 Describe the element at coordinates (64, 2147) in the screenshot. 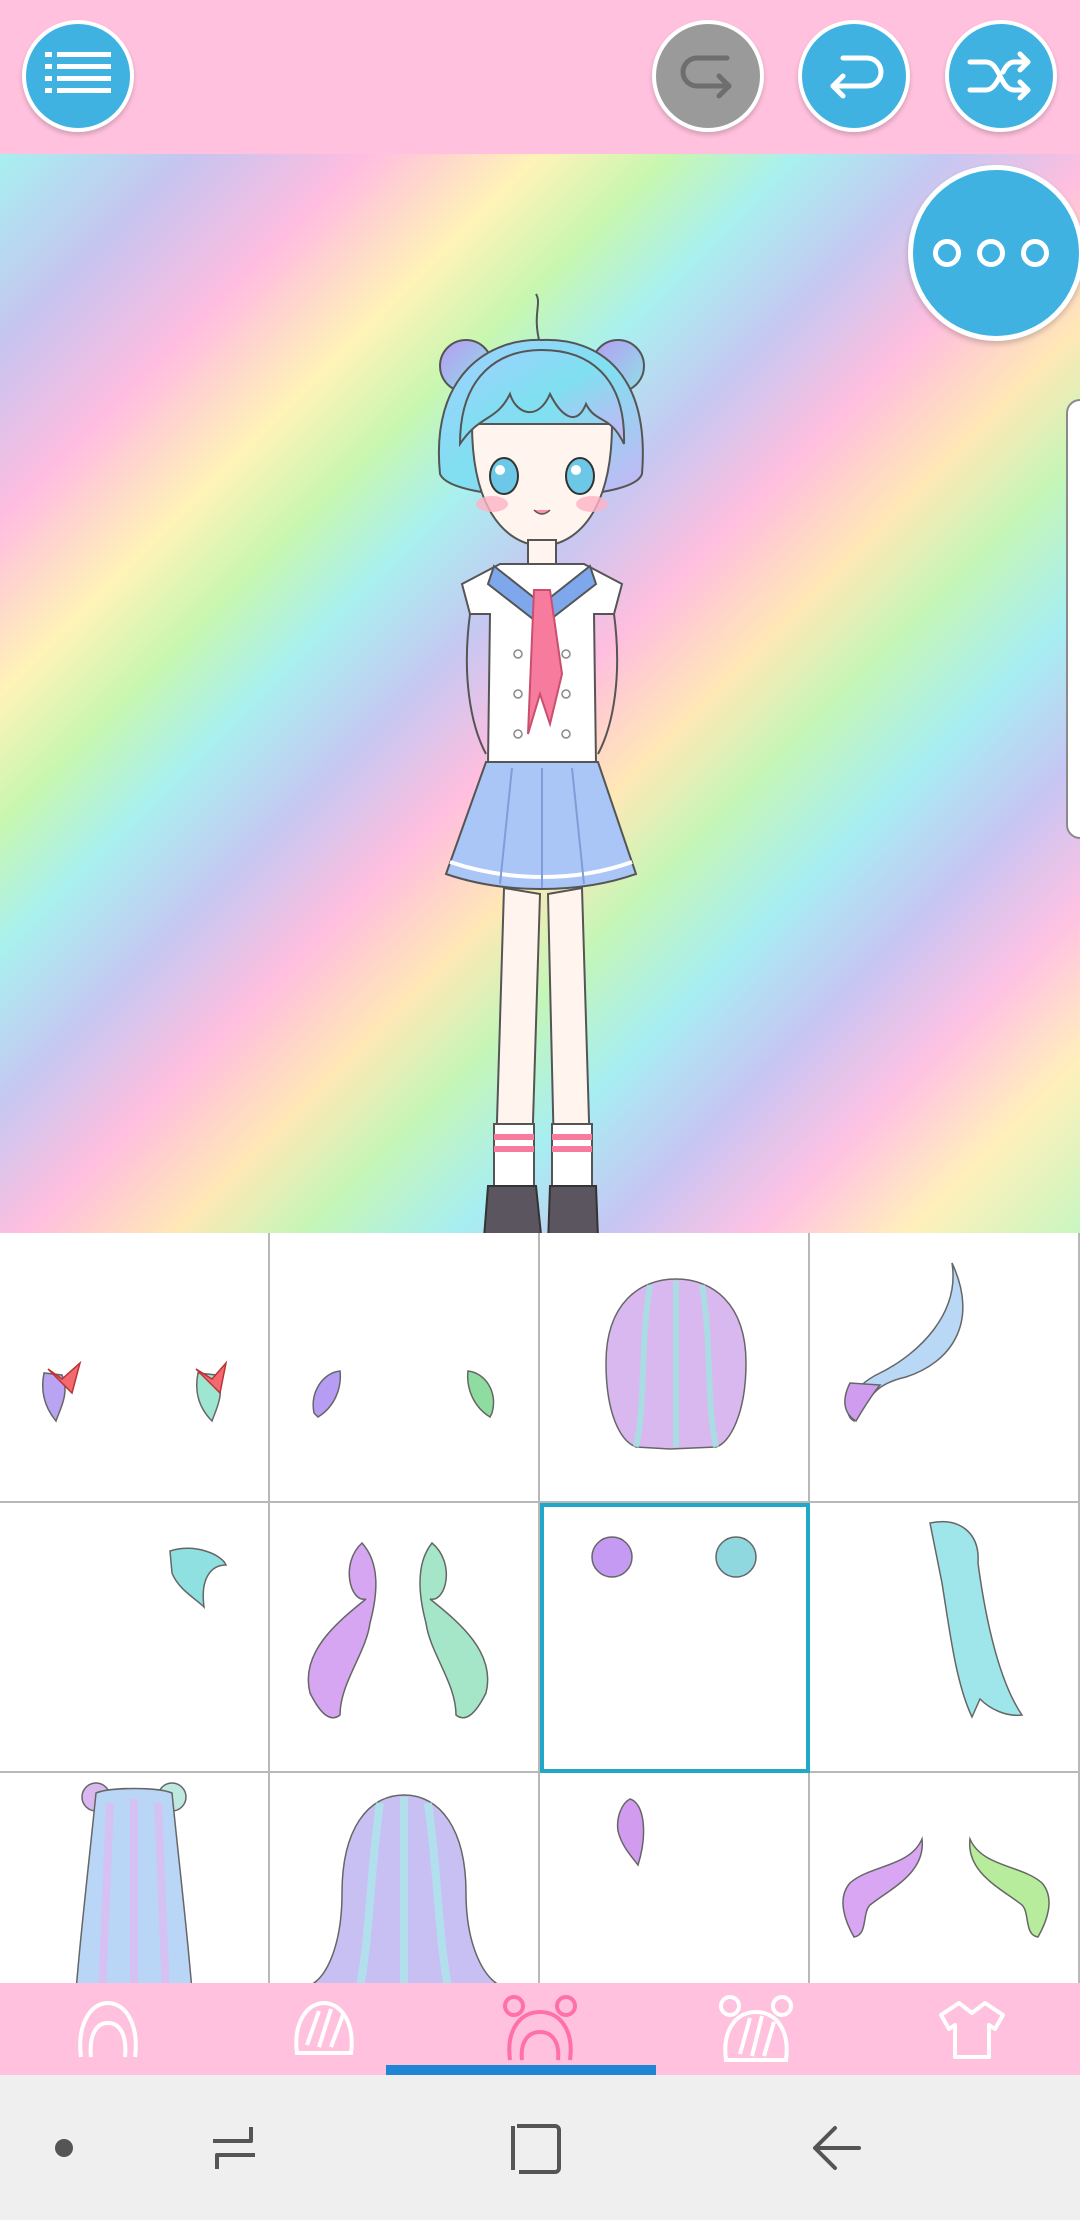

I see `dot-icon` at that location.